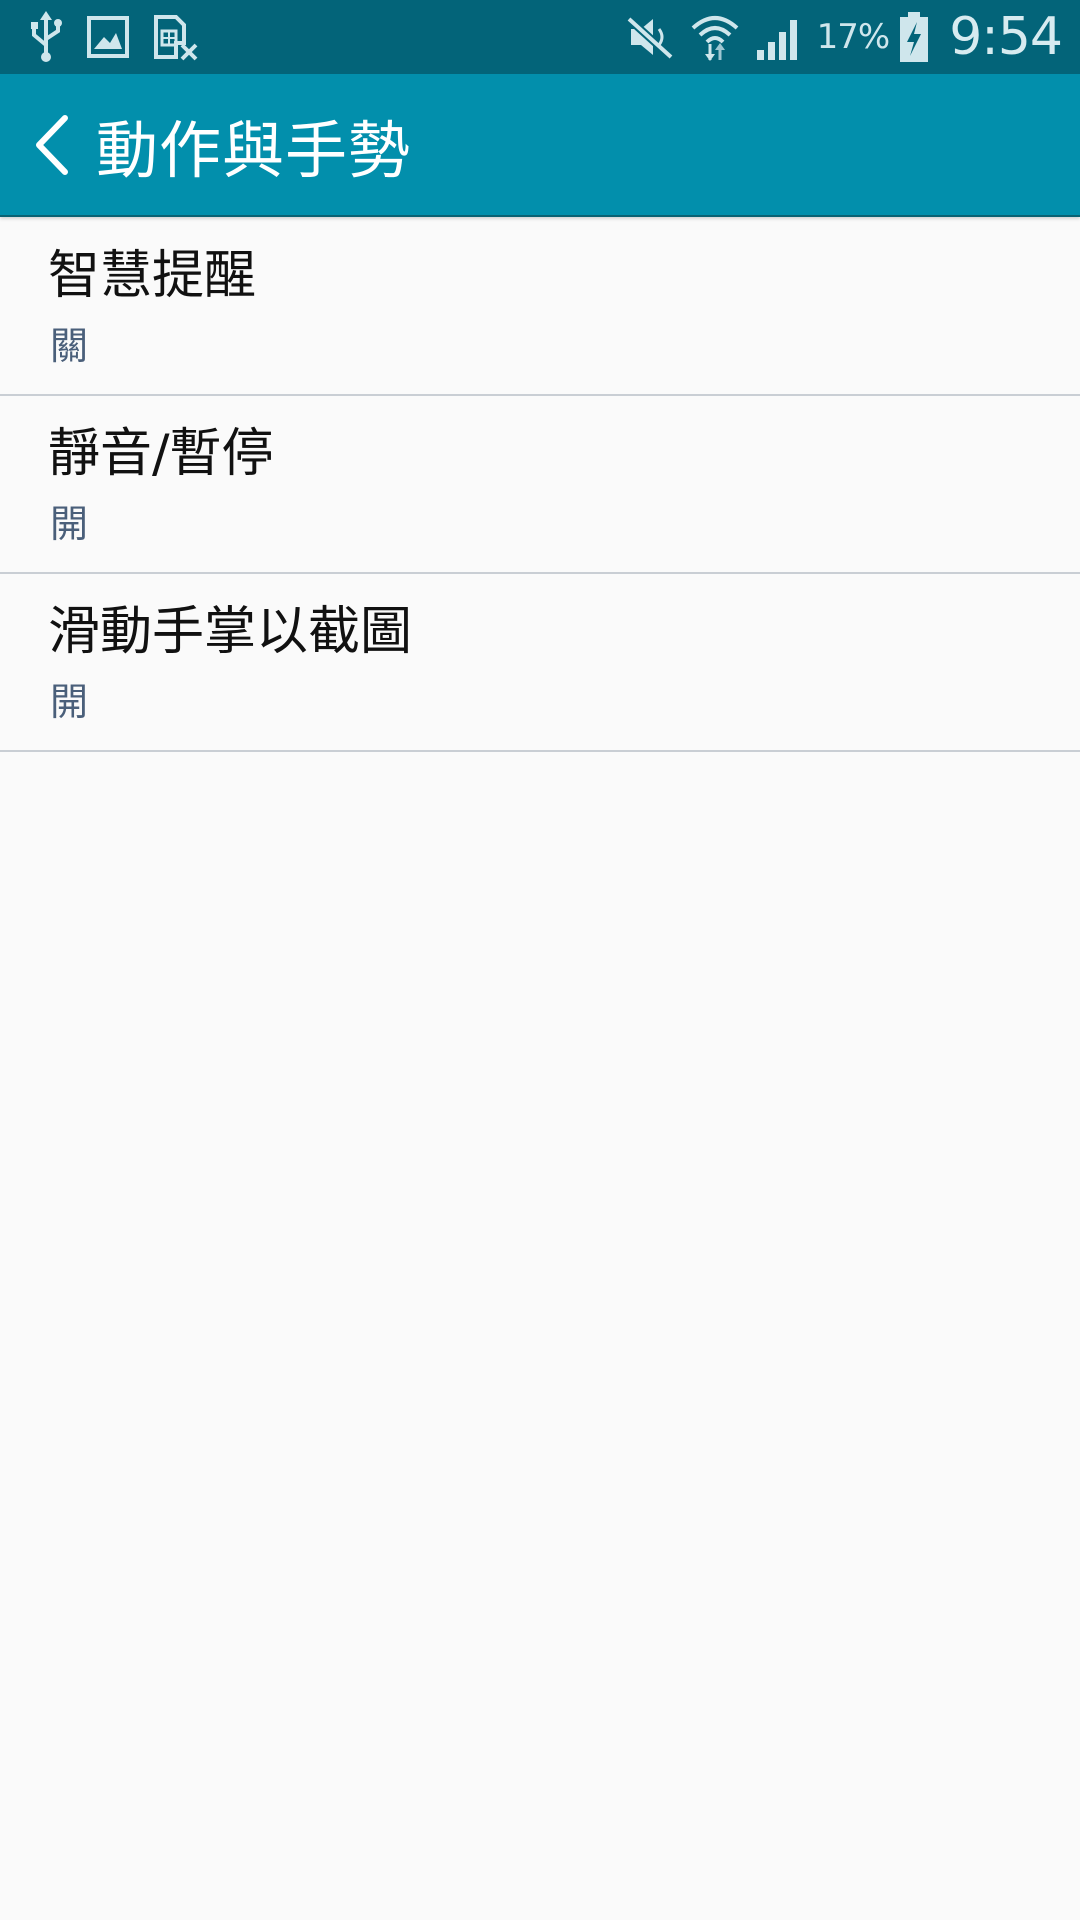 Image resolution: width=1080 pixels, height=1920 pixels. I want to click on mute-icon, so click(650, 37).